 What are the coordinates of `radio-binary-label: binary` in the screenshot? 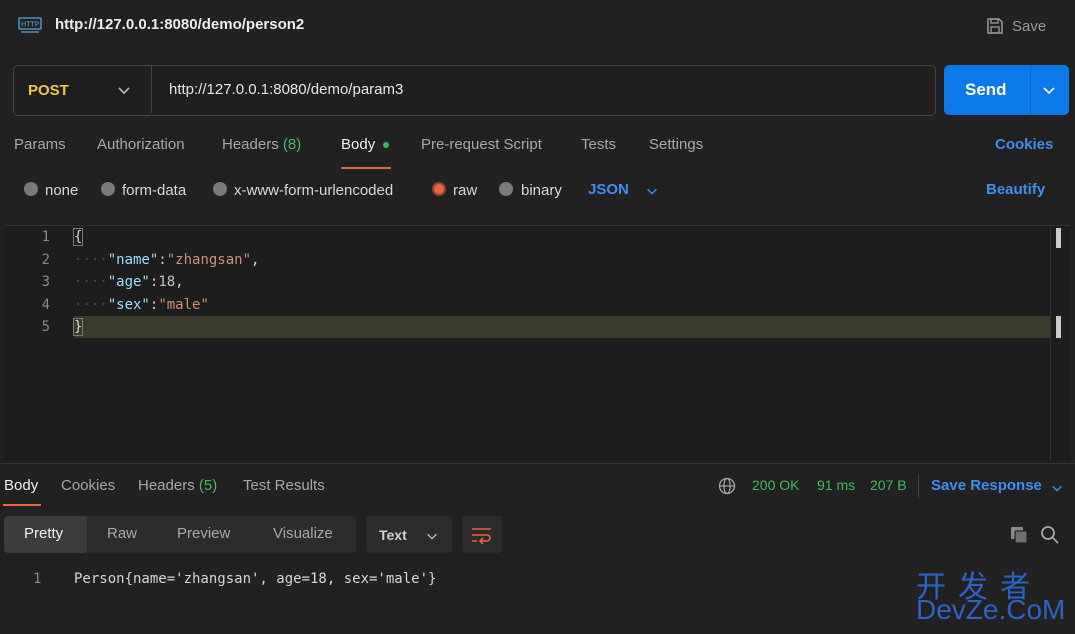 It's located at (541, 190).